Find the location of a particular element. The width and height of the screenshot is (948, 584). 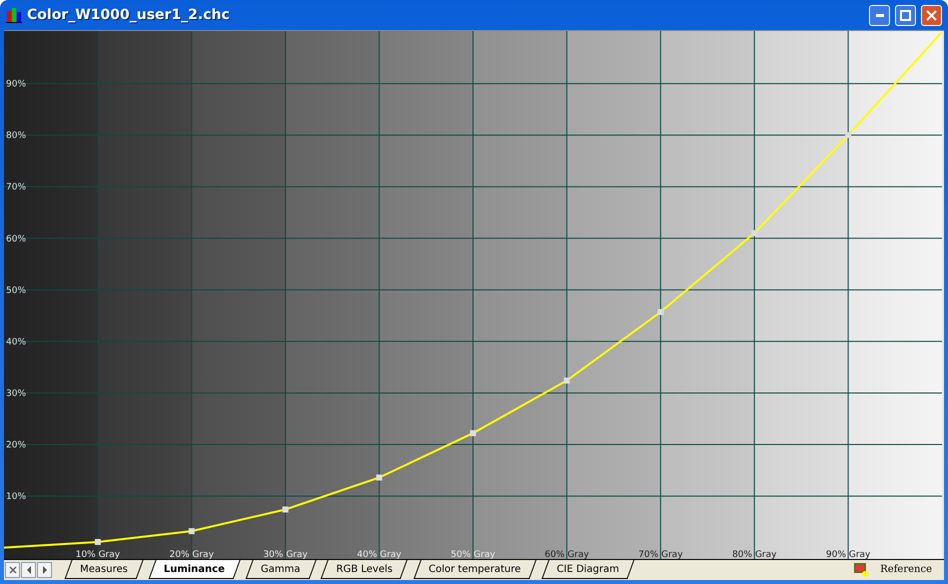

window-title: Color_W1000_user1_2.chc is located at coordinates (129, 15).